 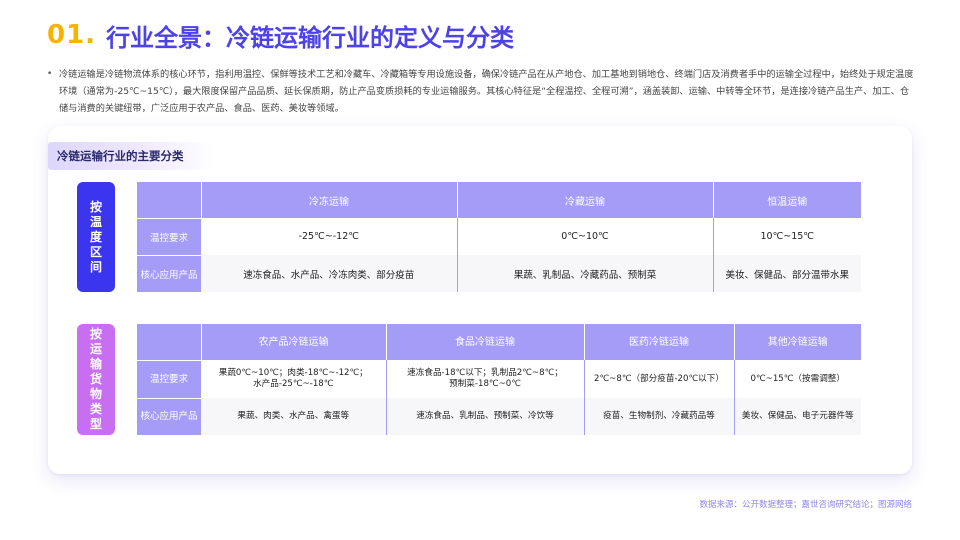 I want to click on table-cell: 2℃~8℃（部分疫苗-20℃以下）, so click(x=659, y=379).